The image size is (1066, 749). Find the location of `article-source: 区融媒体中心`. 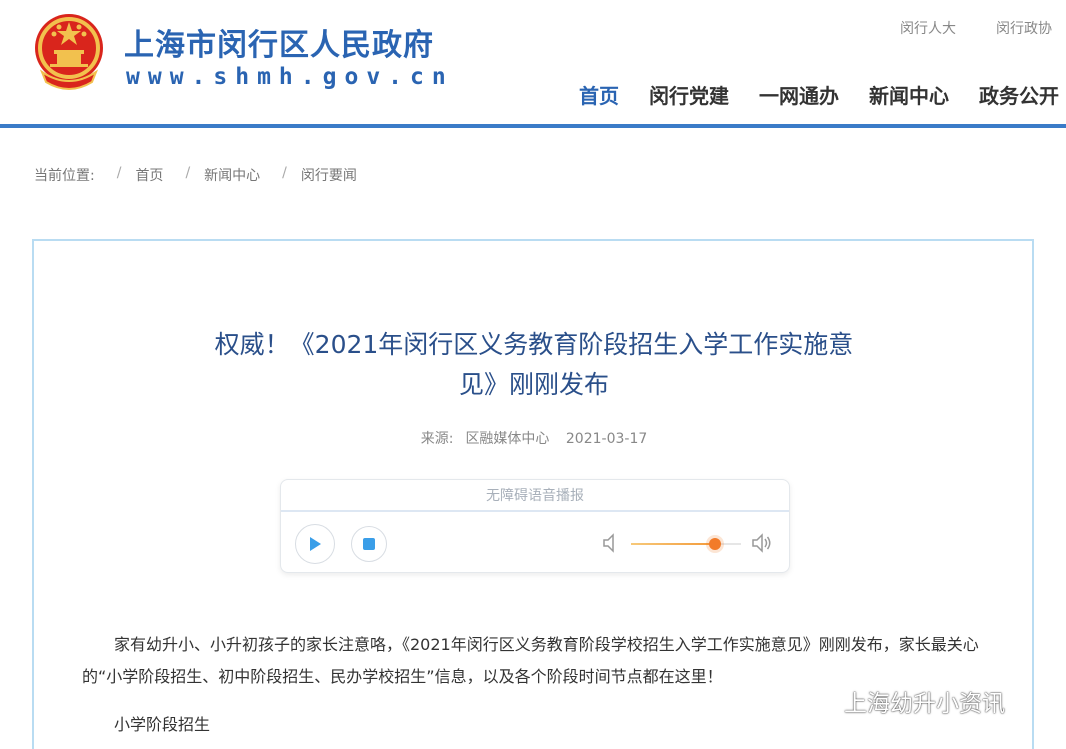

article-source: 区融媒体中心 is located at coordinates (507, 439).